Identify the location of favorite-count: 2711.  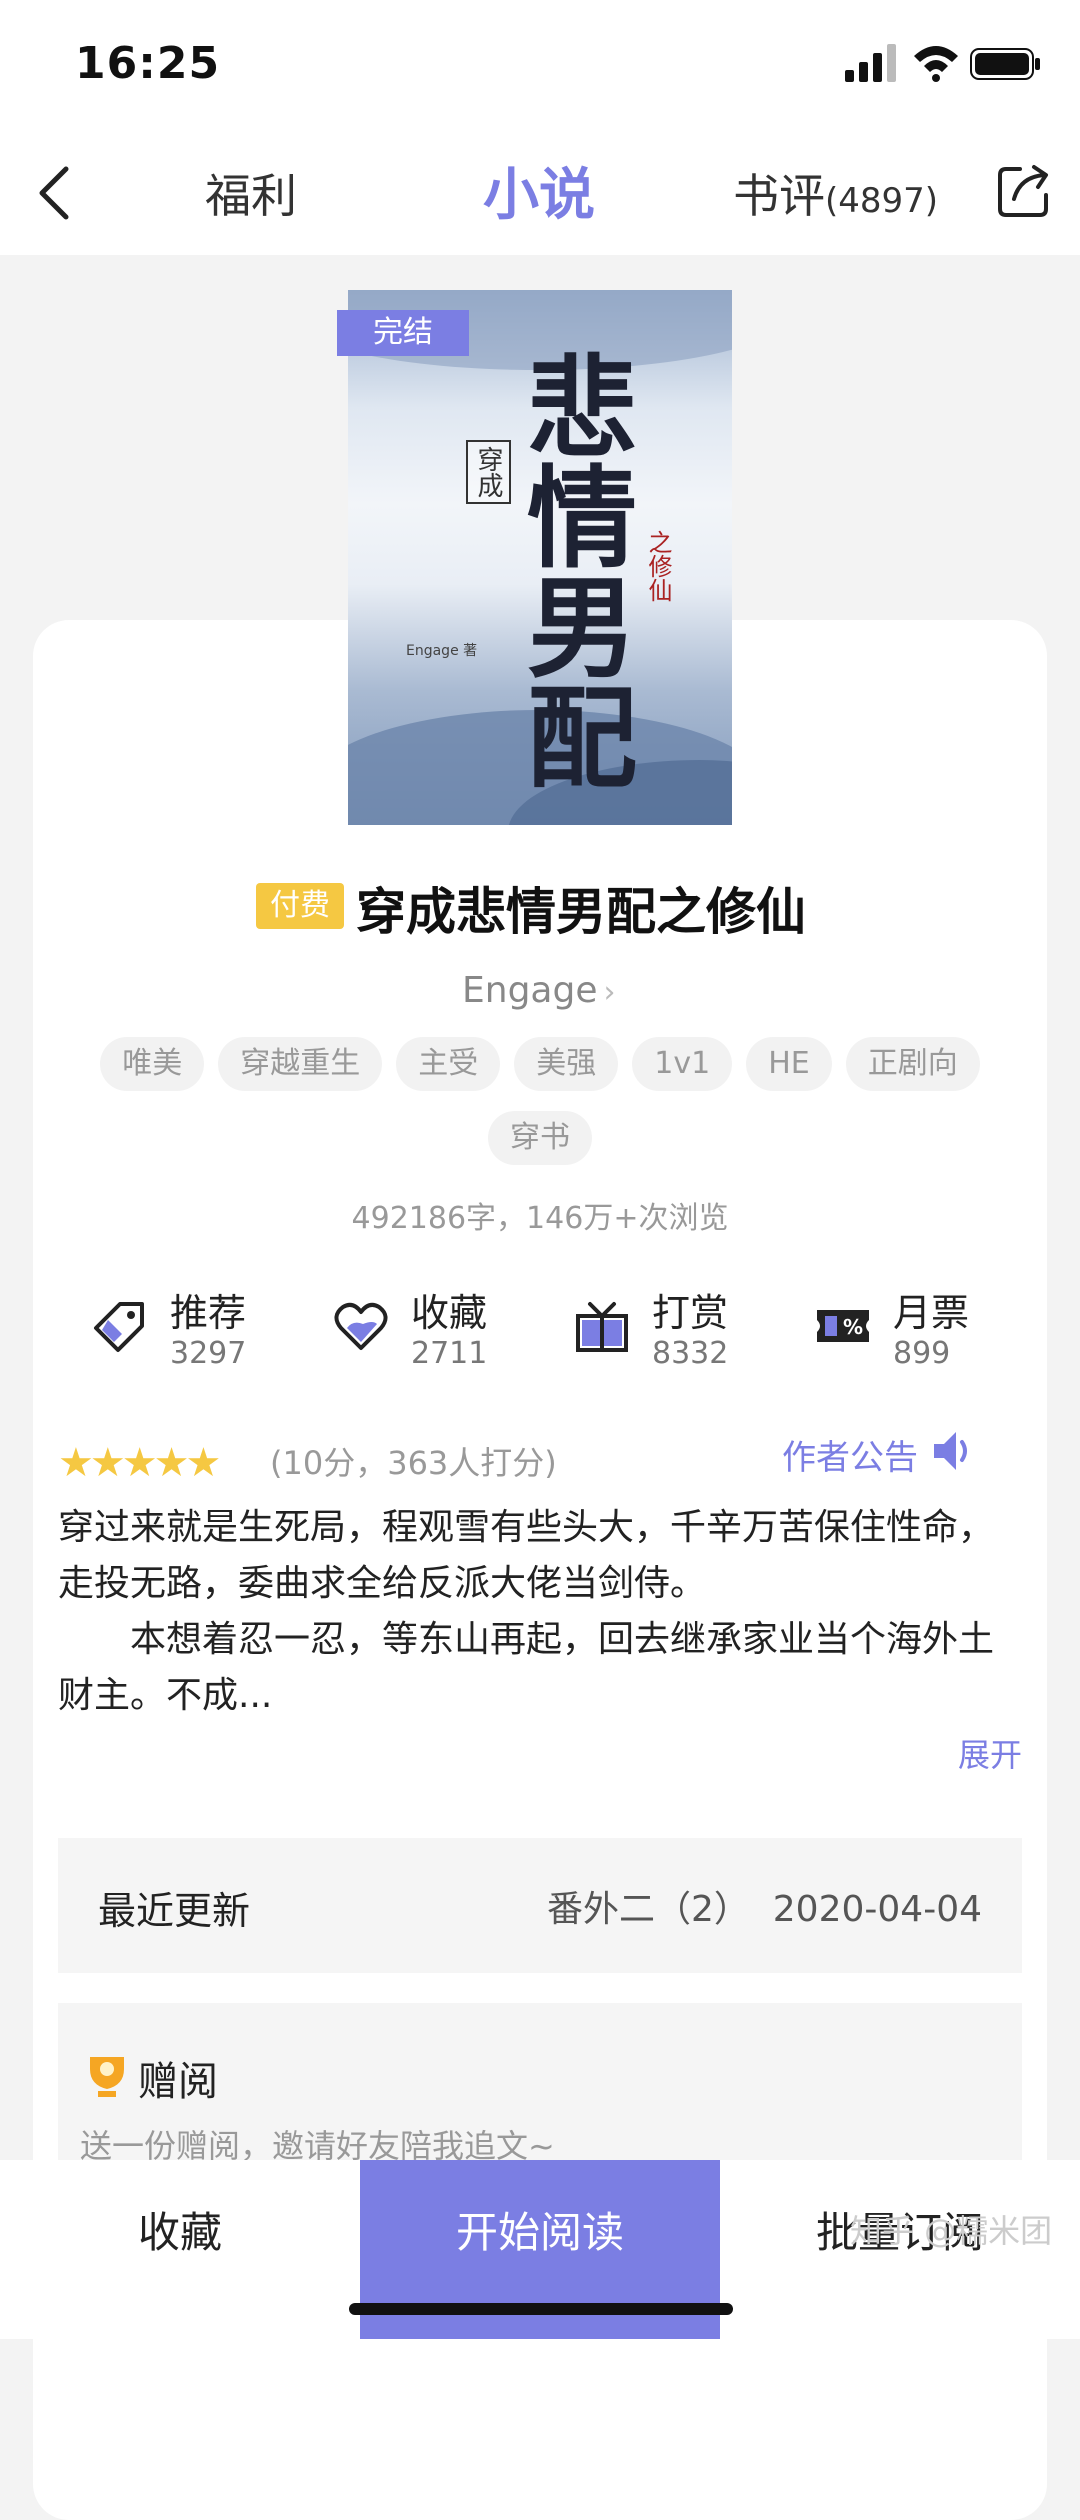
(449, 1353).